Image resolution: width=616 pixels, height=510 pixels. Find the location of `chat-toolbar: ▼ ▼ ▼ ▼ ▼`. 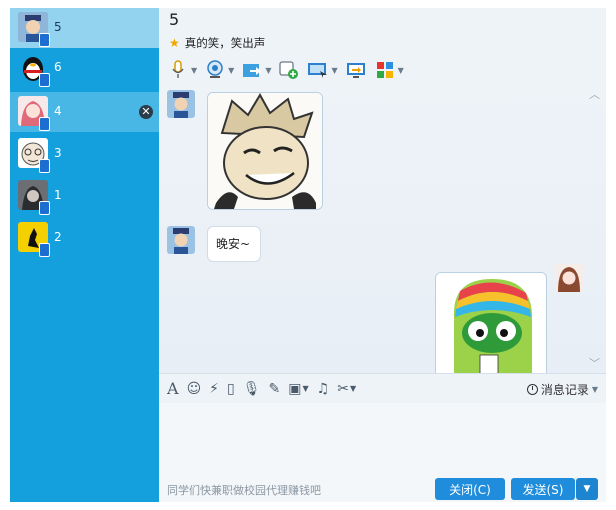

chat-toolbar: ▼ ▼ ▼ ▼ ▼ is located at coordinates (289, 70).